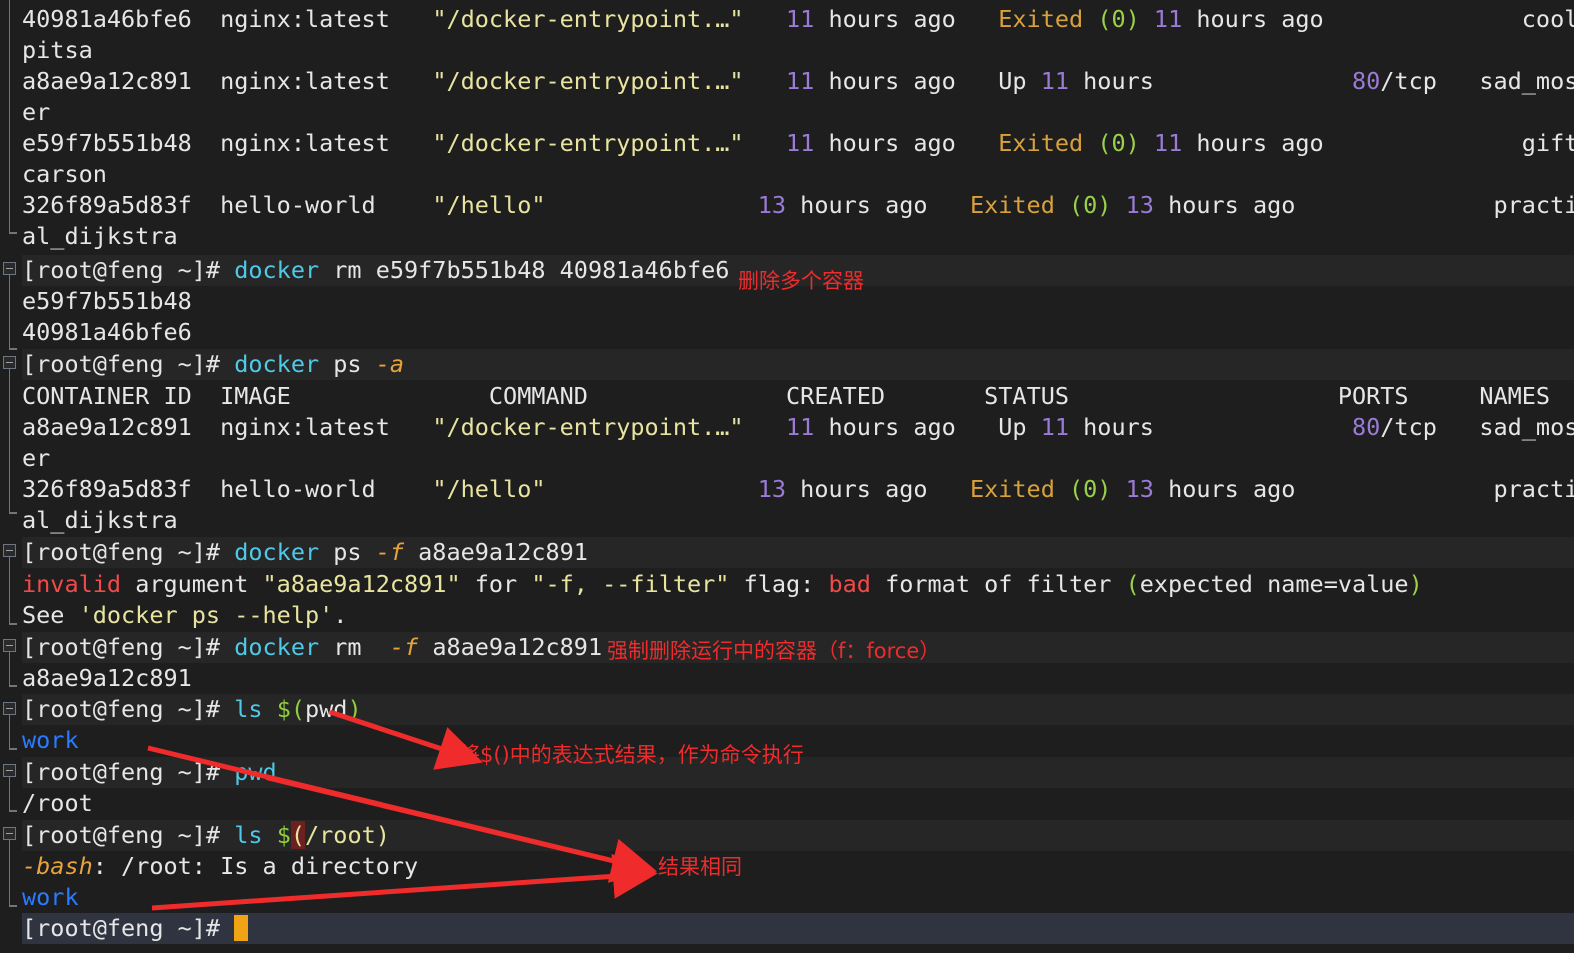 This screenshot has width=1574, height=953. What do you see at coordinates (787, 929) in the screenshot?
I see `active-prompt-line: [root@feng ~]#` at bounding box center [787, 929].